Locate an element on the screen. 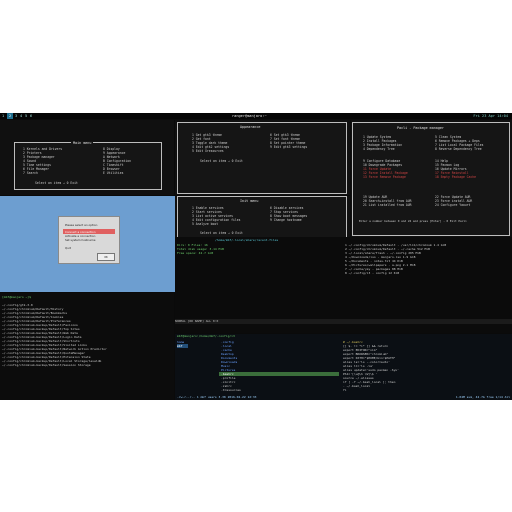 The width and height of the screenshot is (512, 512). appearance-prompt: Select an item → 0 Exit is located at coordinates (221, 161).